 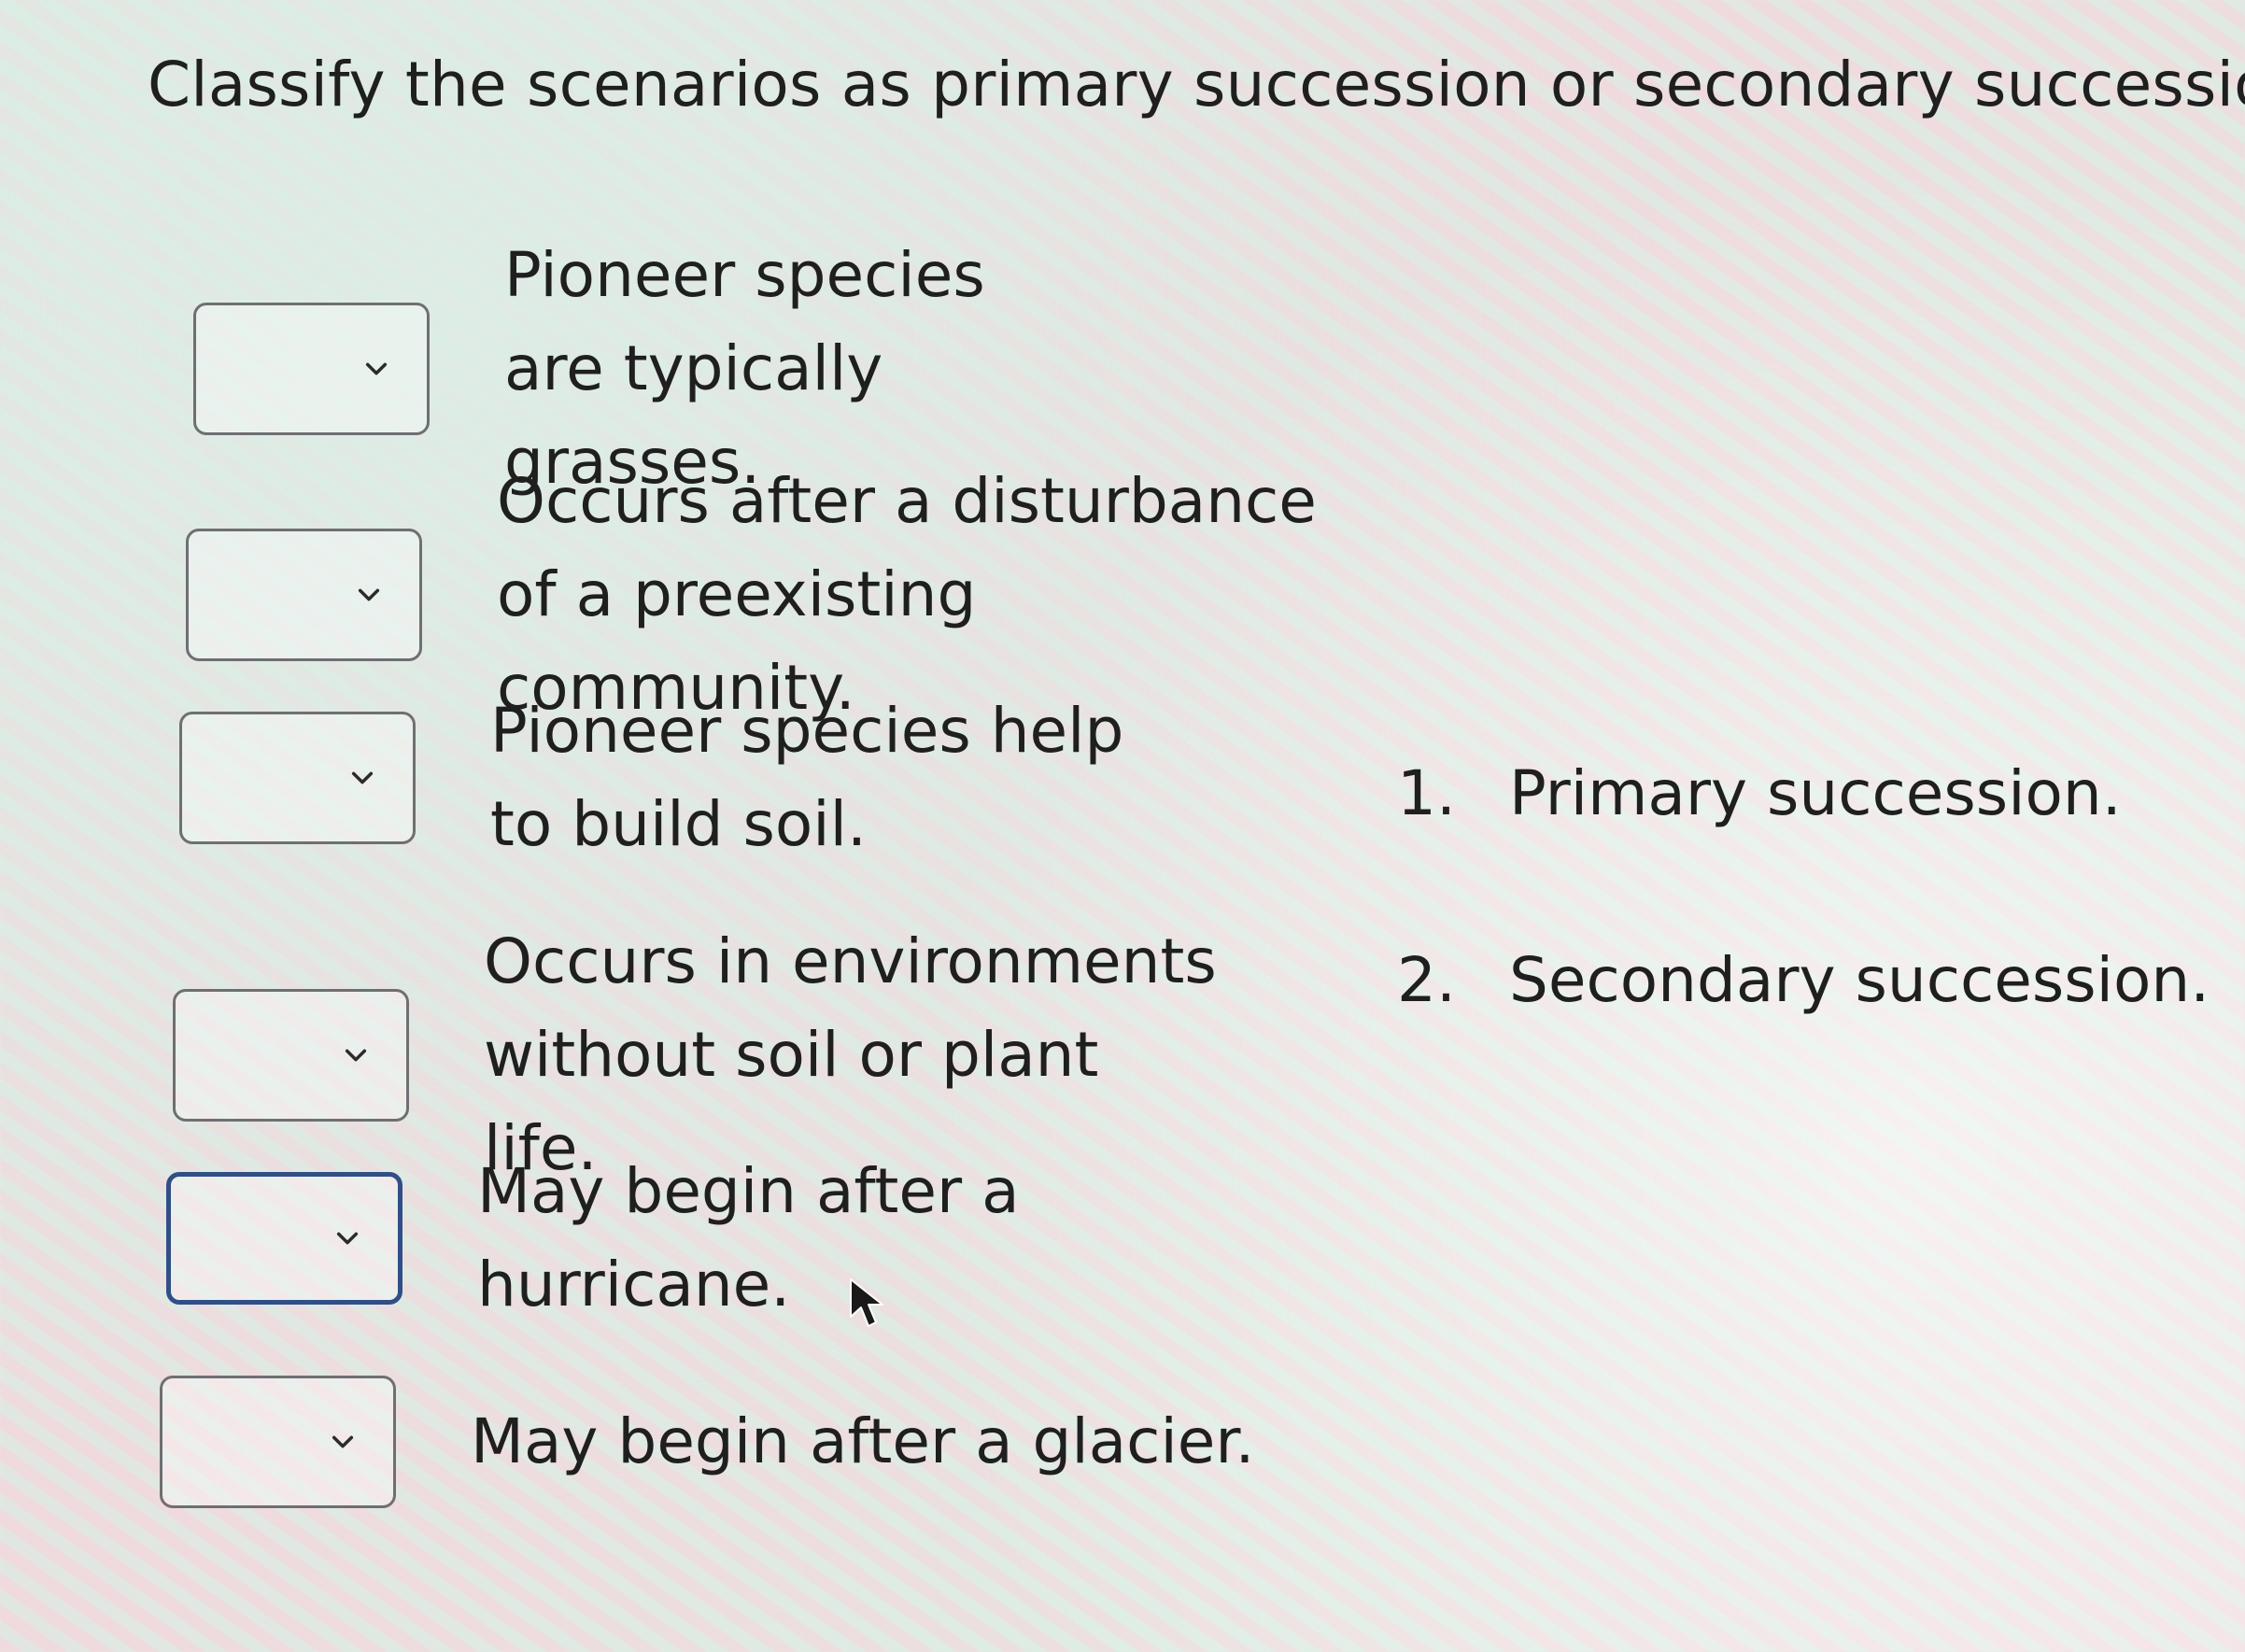 I want to click on choice-number: 1., so click(x=1426, y=793).